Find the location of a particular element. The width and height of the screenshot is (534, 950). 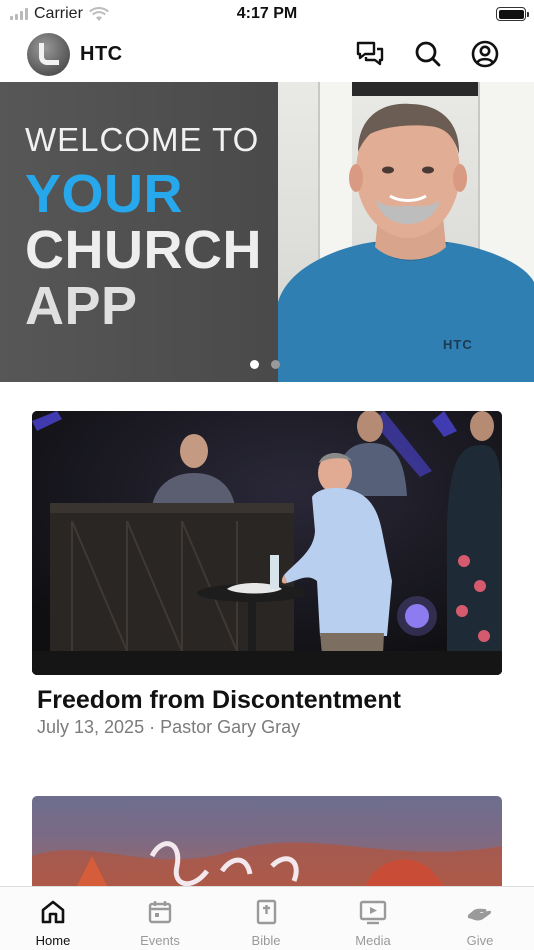

status-time: 4:17 PM is located at coordinates (267, 13).